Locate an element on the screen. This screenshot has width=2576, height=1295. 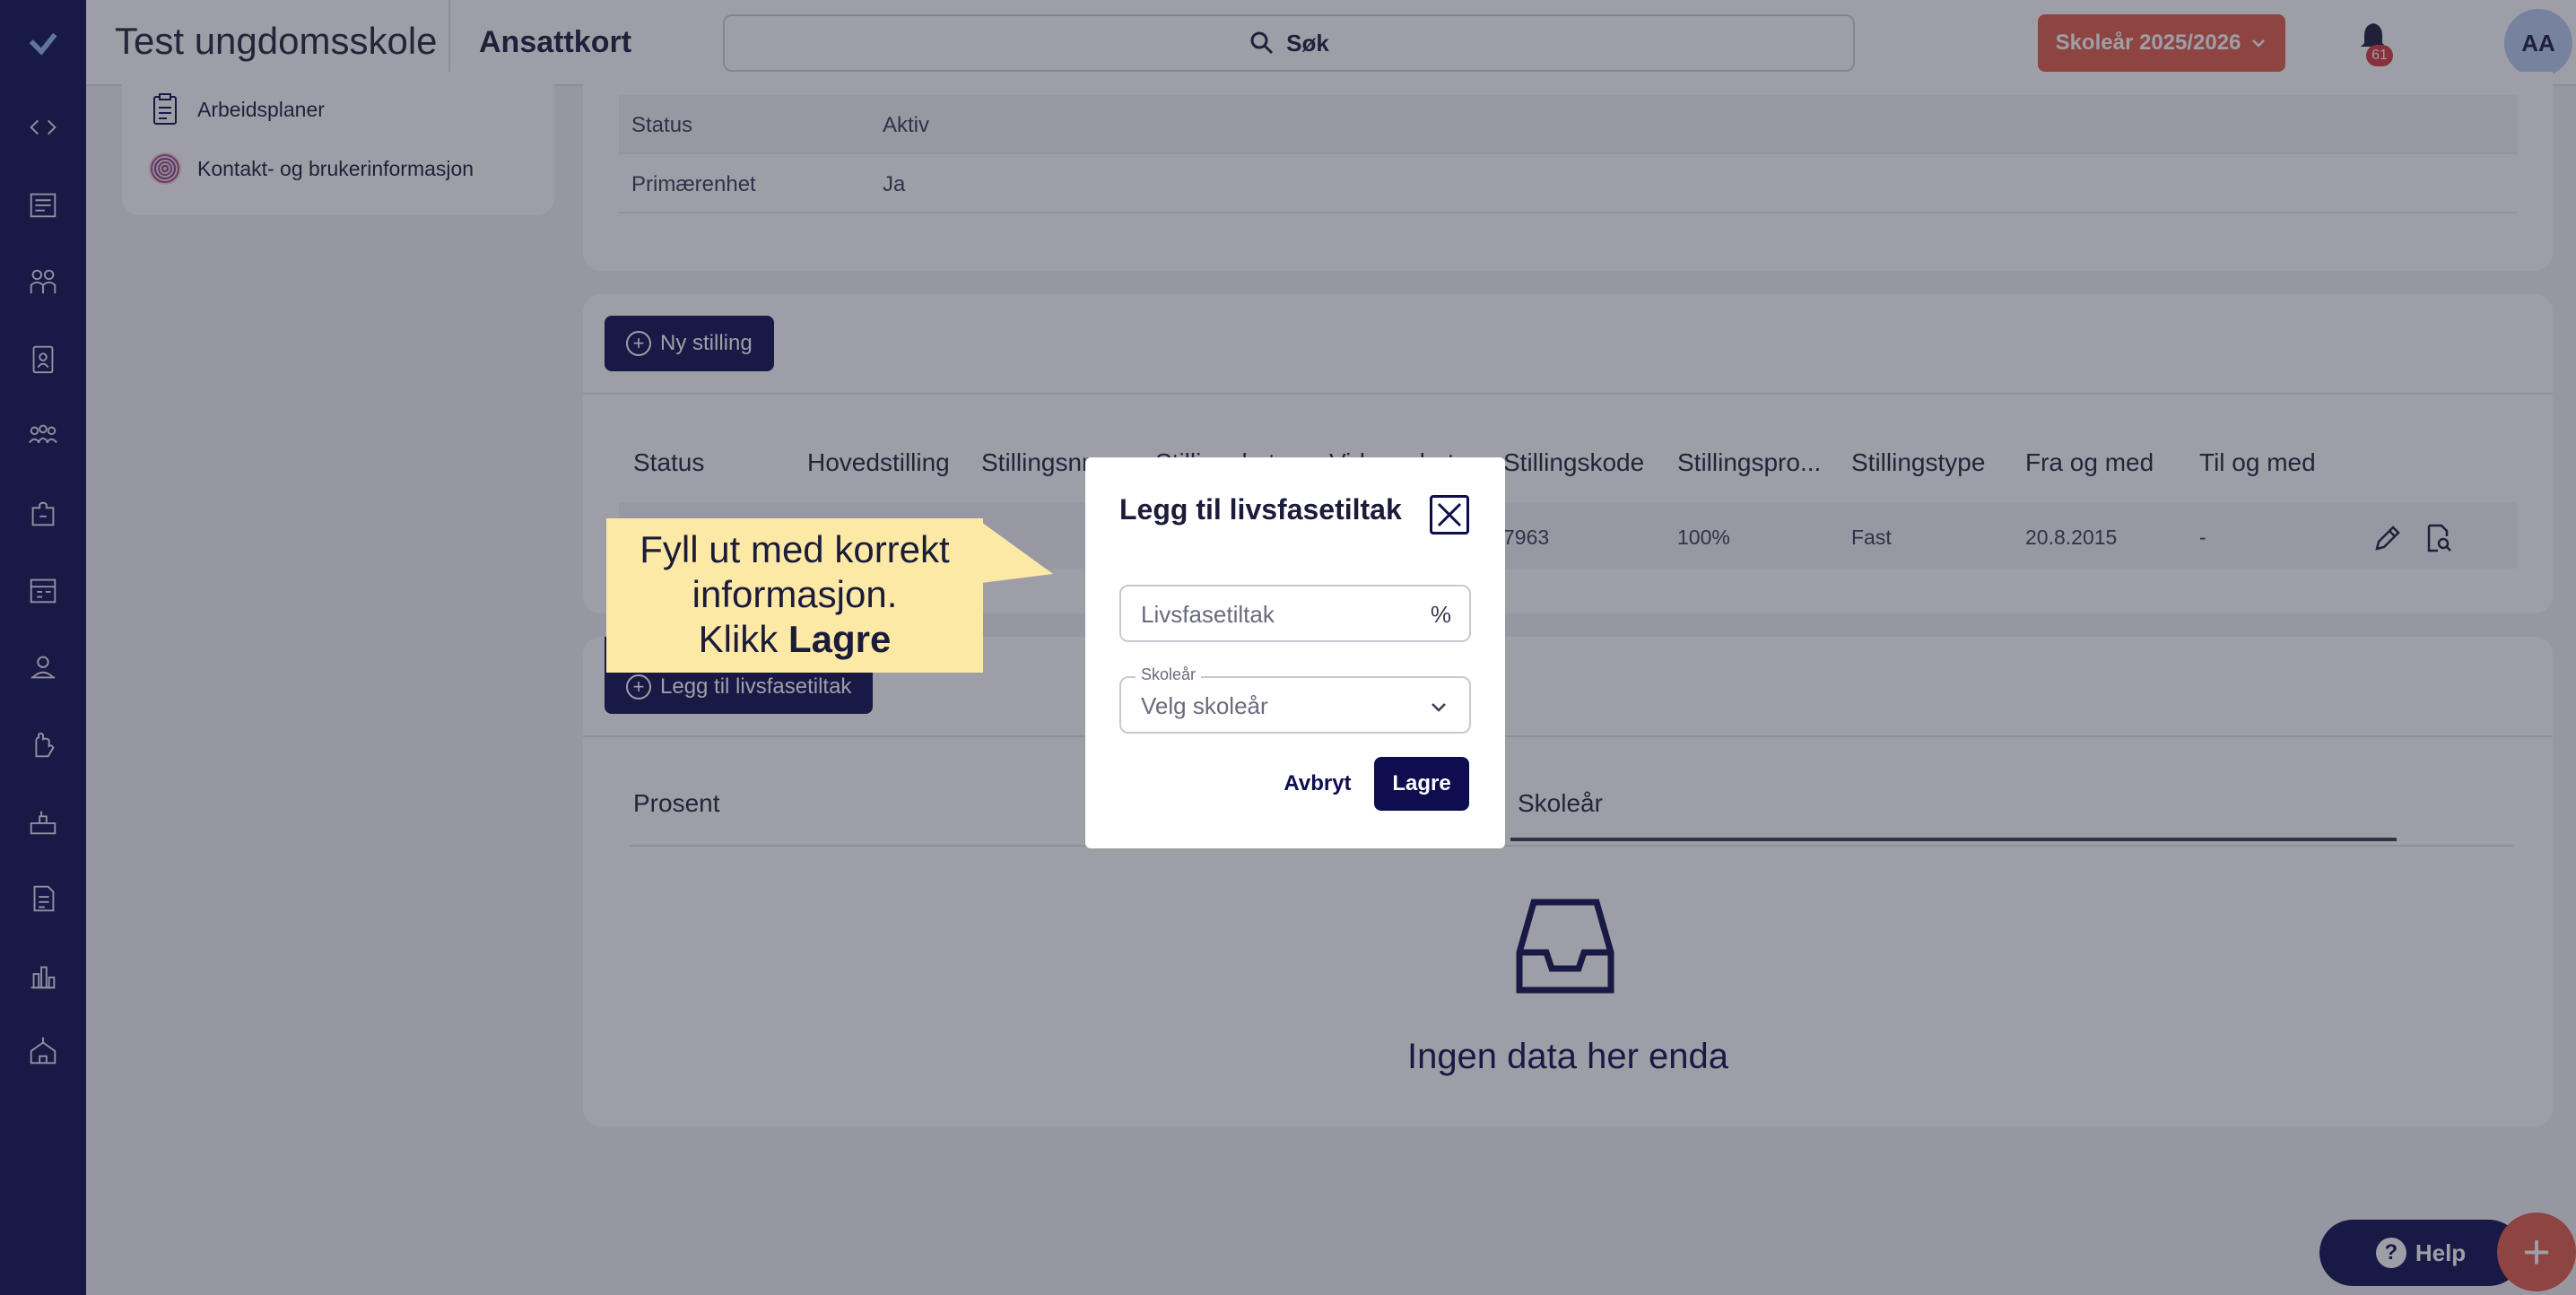
chevron-down-icon is located at coordinates (1438, 706).